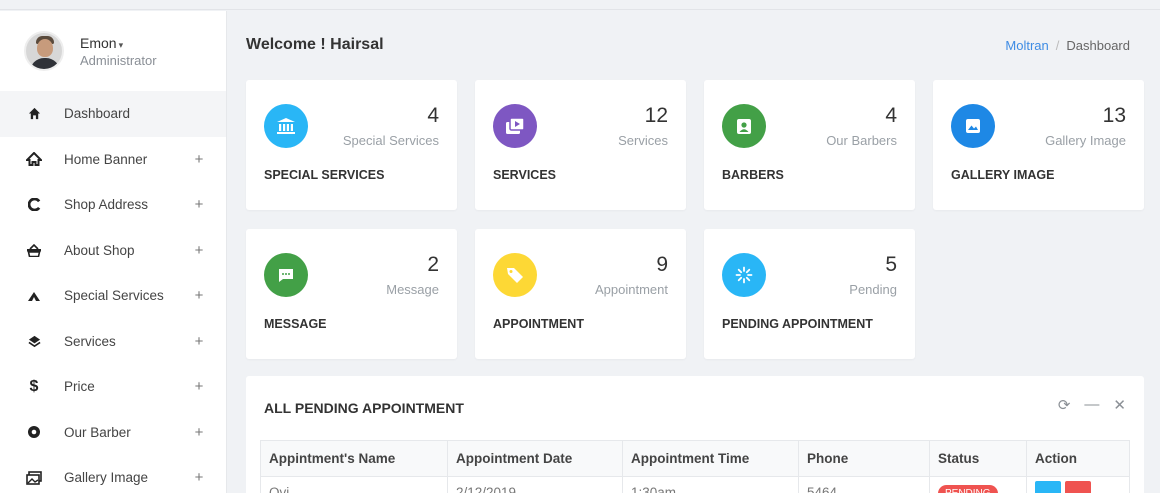 Image resolution: width=1160 pixels, height=493 pixels. Describe the element at coordinates (515, 275) in the screenshot. I see `tag-icon` at that location.